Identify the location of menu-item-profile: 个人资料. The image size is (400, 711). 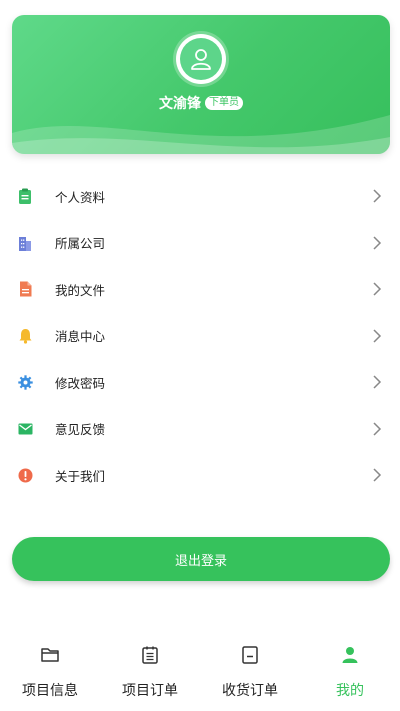
(200, 196).